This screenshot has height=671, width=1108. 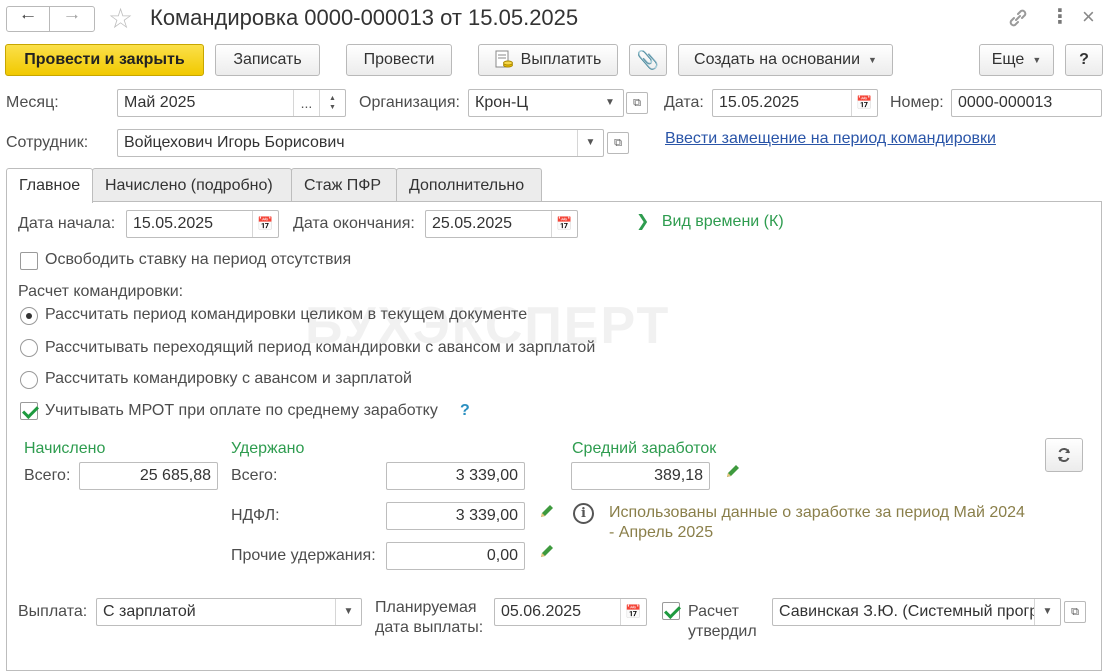 What do you see at coordinates (49, 185) in the screenshot?
I see `tab-main: Главное` at bounding box center [49, 185].